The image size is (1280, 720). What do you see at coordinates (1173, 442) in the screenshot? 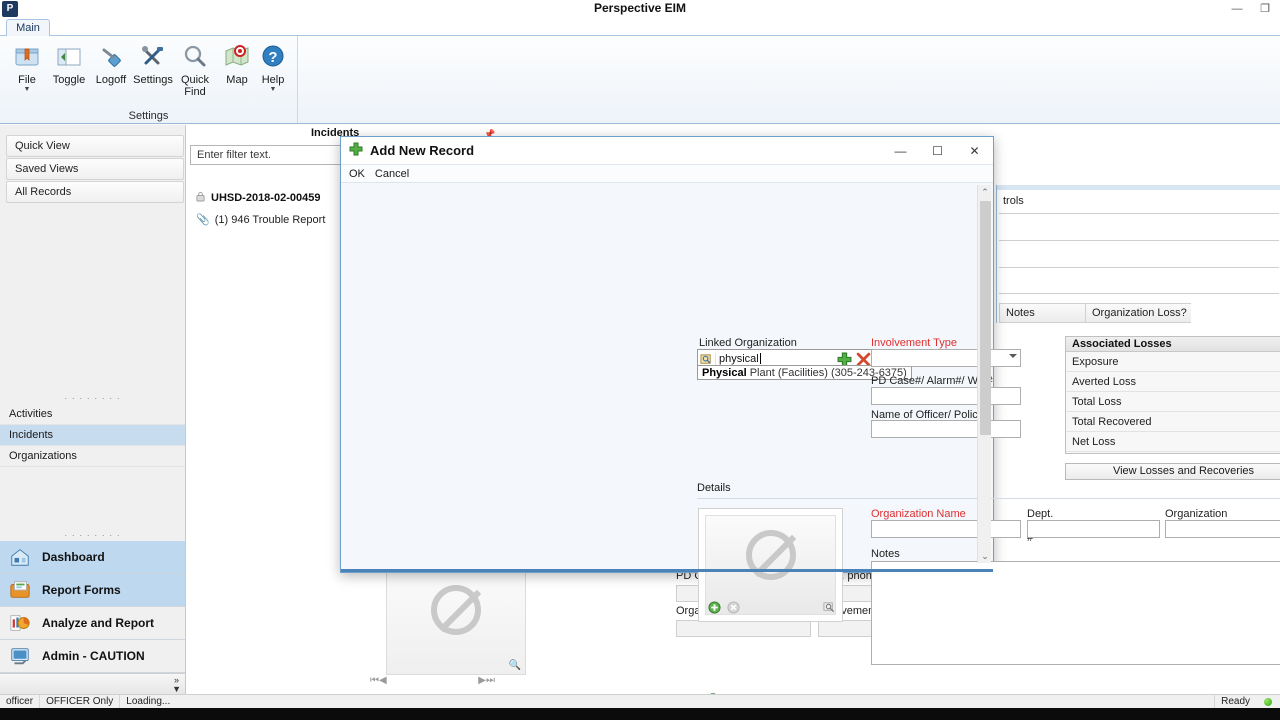
I see `loss-row: Net Loss` at bounding box center [1173, 442].